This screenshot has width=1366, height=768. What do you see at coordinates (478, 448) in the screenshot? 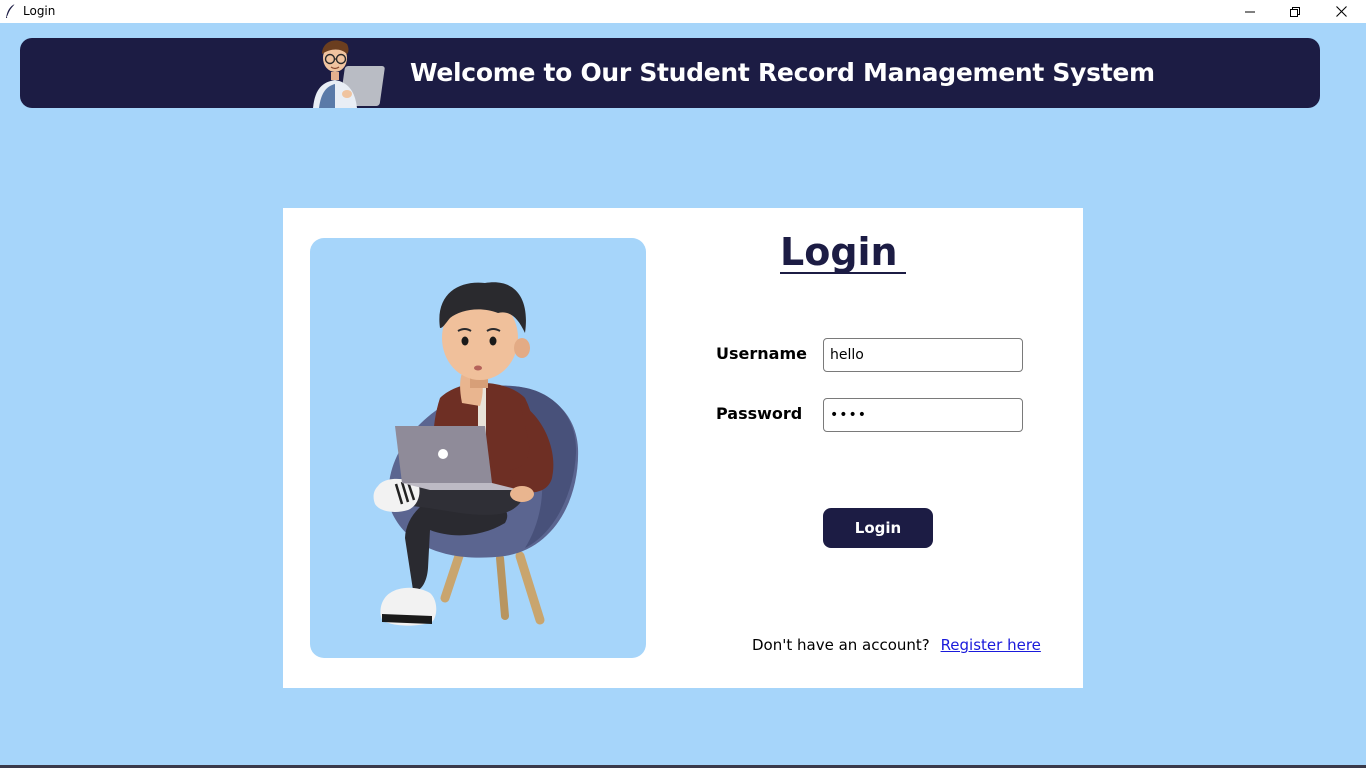
I see `student-illustration-image` at bounding box center [478, 448].